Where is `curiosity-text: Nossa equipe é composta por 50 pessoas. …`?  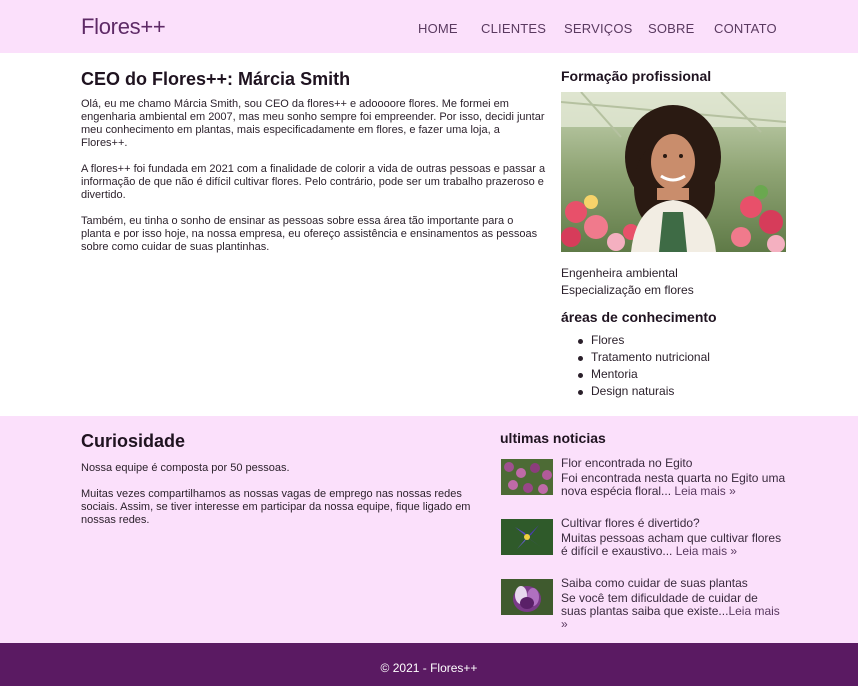 curiosity-text: Nossa equipe é composta por 50 pessoas. … is located at coordinates (281, 501).